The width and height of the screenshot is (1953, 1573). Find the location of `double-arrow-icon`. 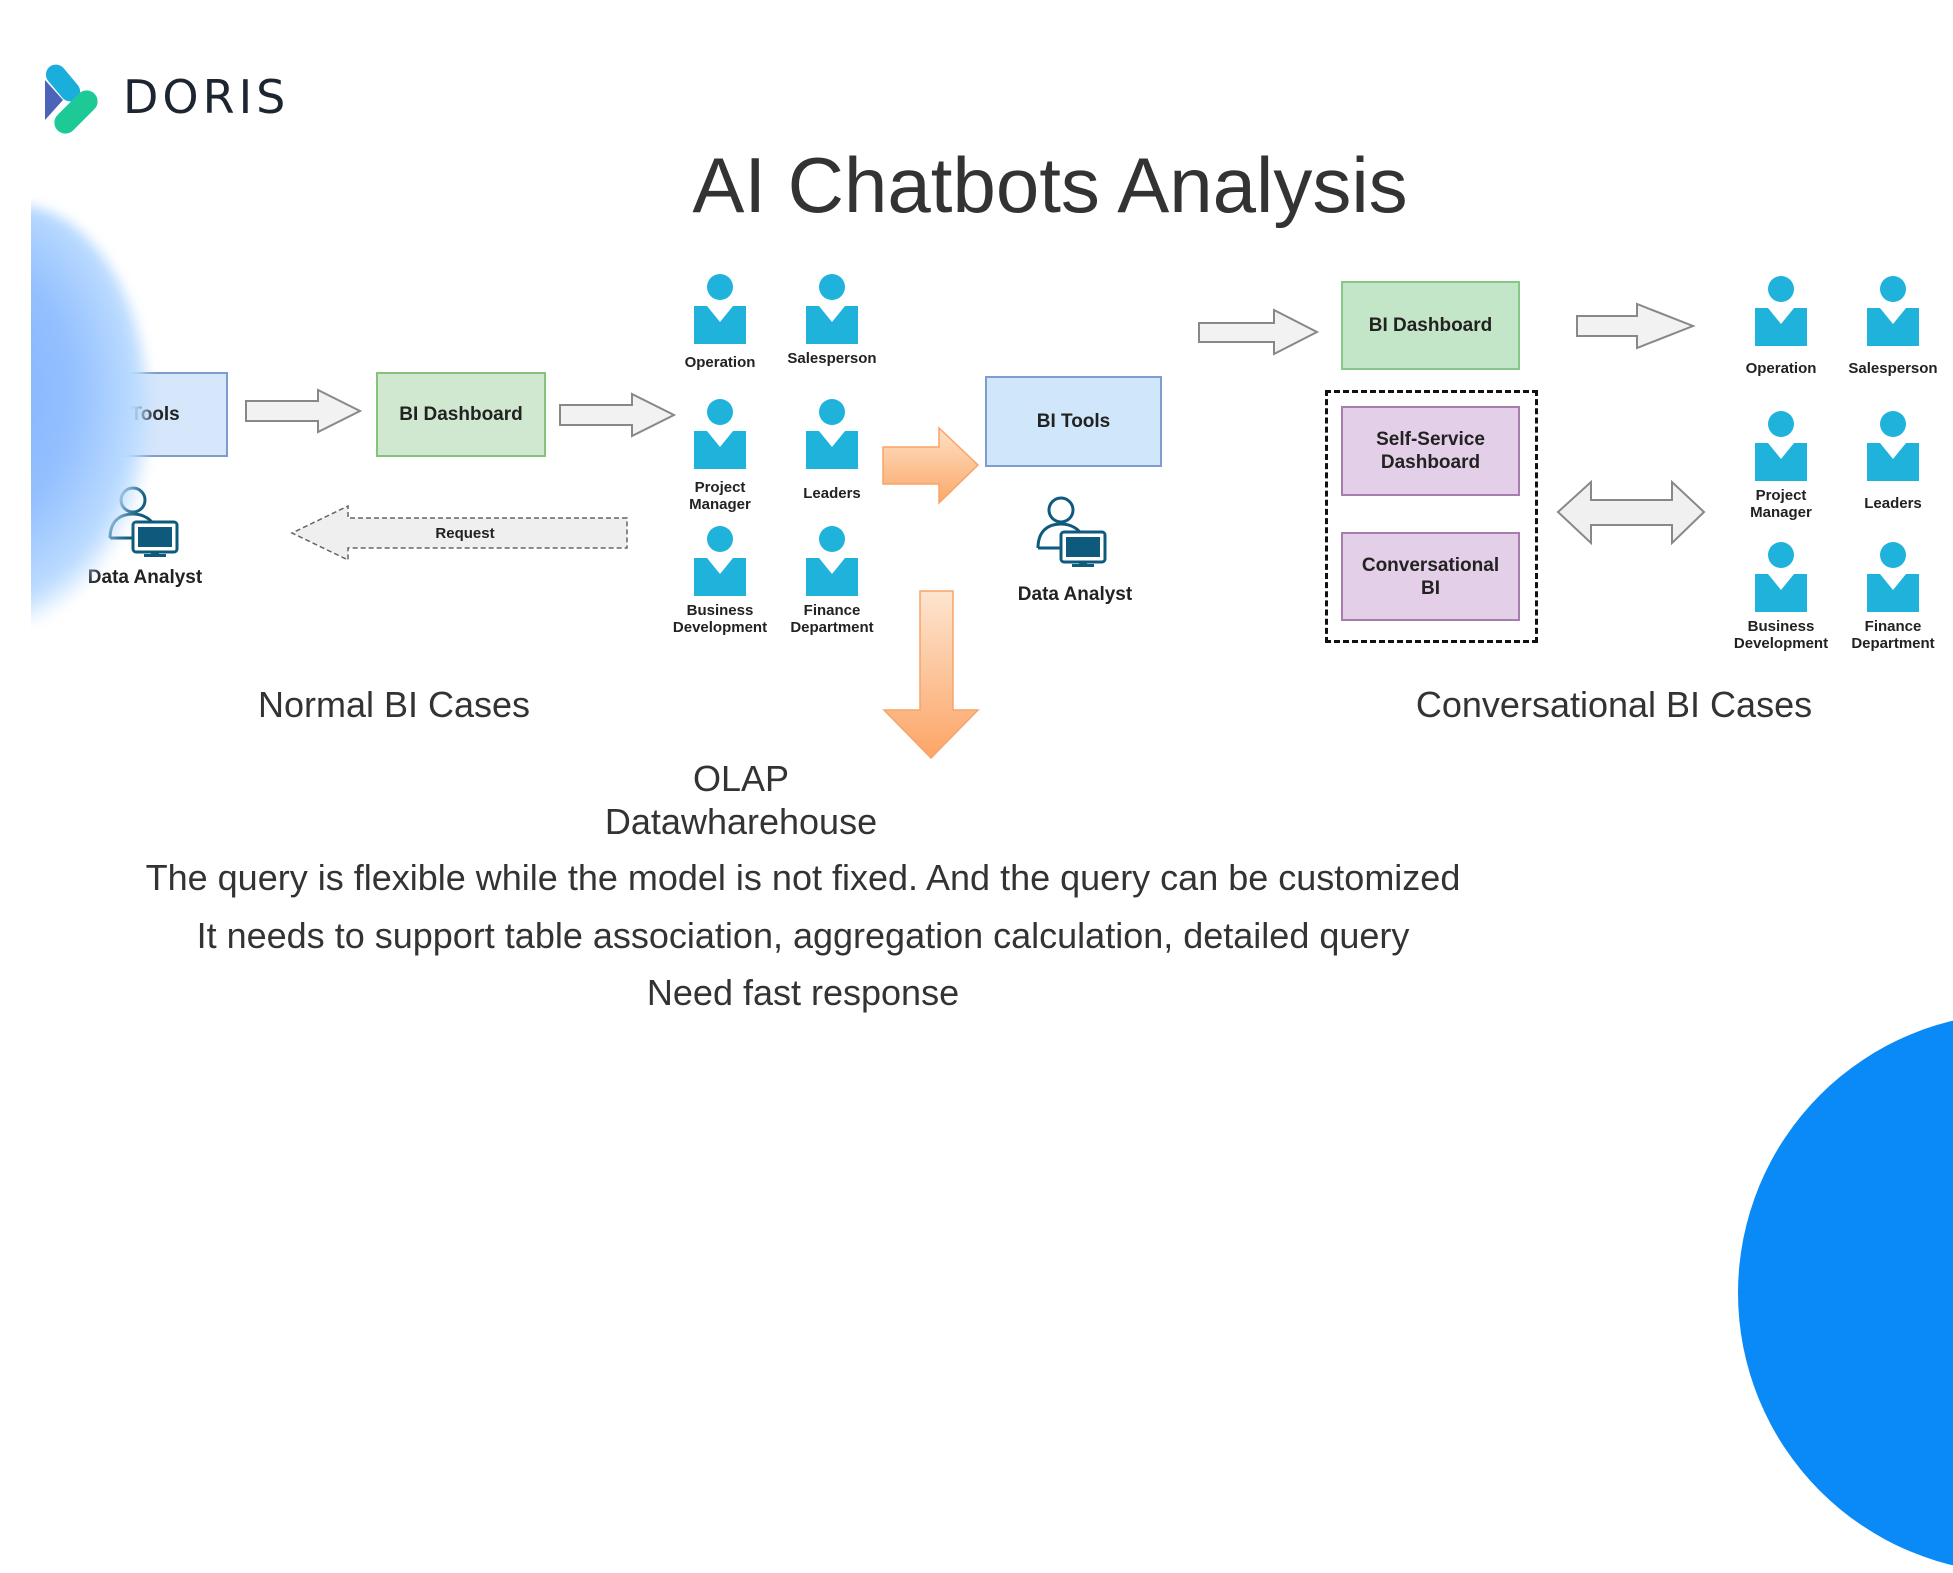

double-arrow-icon is located at coordinates (1631, 512).